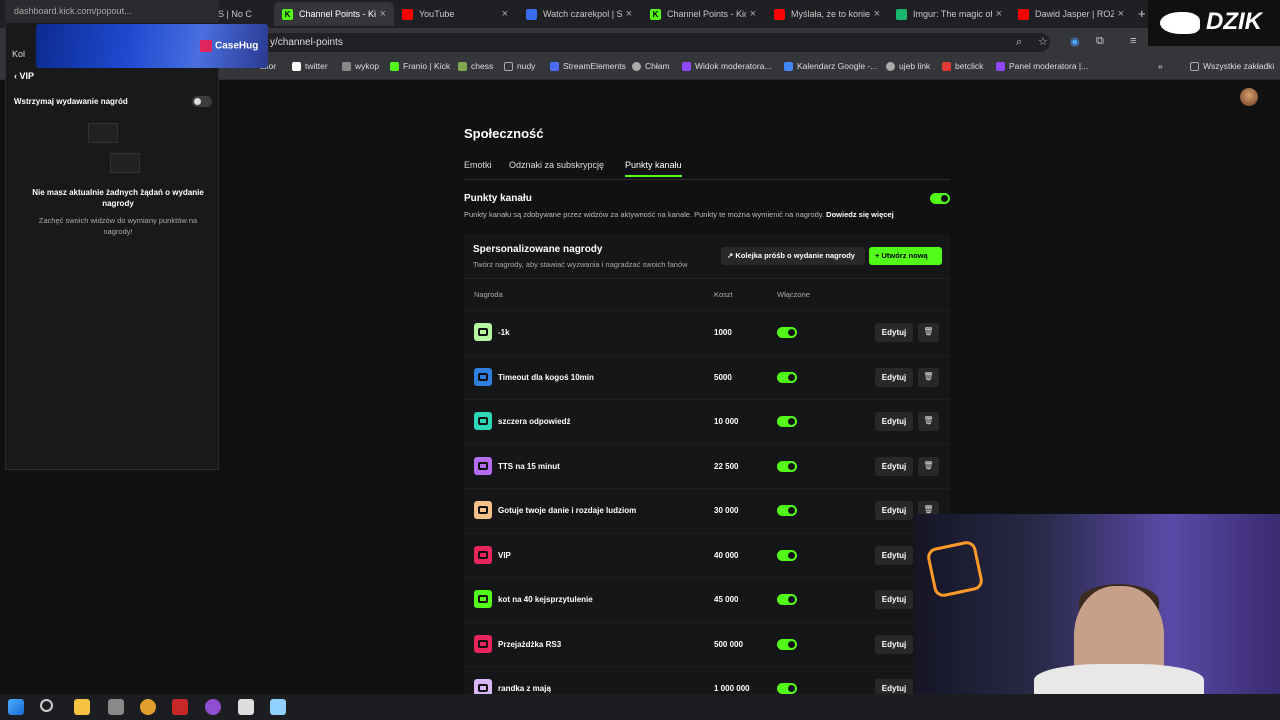  What do you see at coordinates (653, 168) in the screenshot?
I see `tab-channel-points: Punkty kanału` at bounding box center [653, 168].